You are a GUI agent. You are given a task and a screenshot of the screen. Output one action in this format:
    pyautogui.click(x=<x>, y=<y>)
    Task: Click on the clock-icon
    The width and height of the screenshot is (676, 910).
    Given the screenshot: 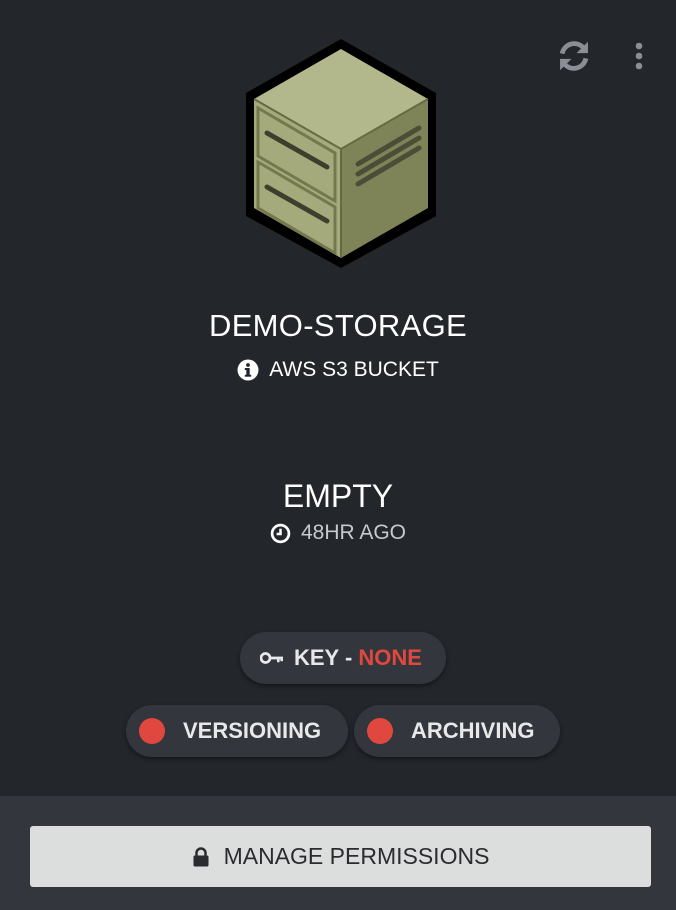 What is the action you would take?
    pyautogui.click(x=280, y=533)
    